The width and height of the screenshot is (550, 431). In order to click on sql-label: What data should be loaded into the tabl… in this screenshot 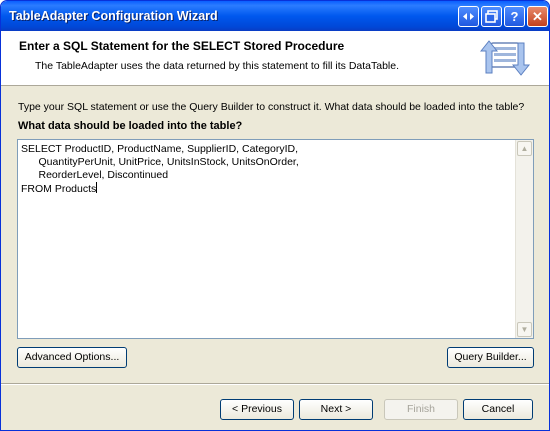, I will do `click(130, 126)`.